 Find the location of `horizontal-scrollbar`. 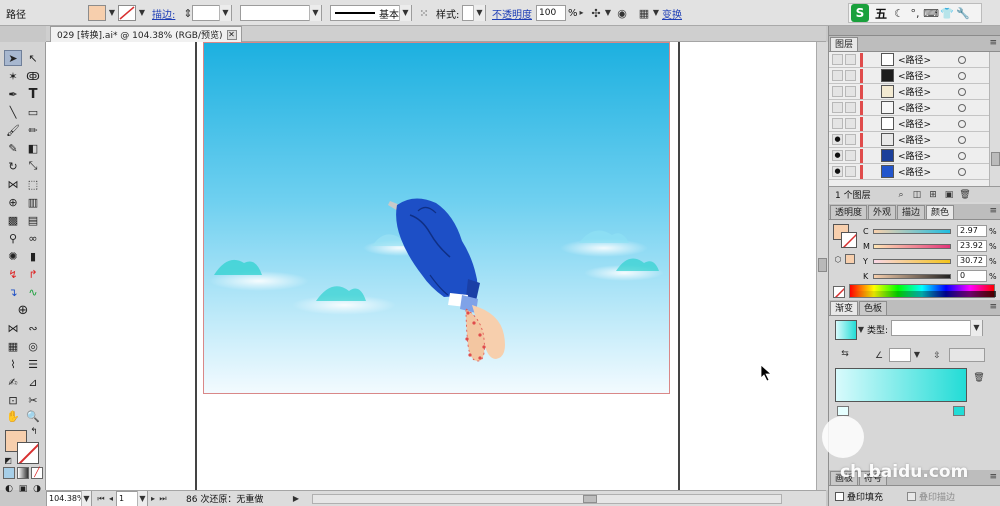

horizontal-scrollbar is located at coordinates (547, 498).